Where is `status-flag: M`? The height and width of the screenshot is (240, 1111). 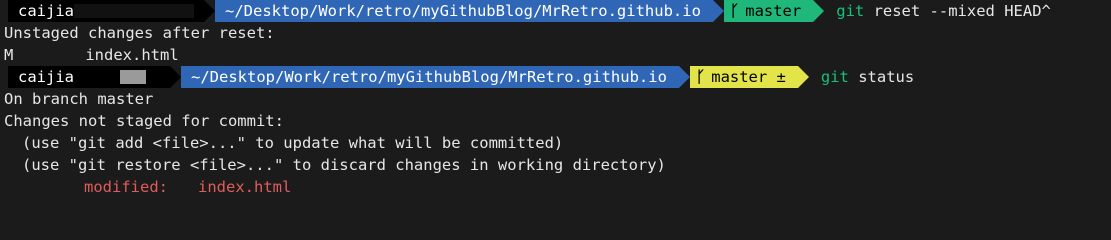 status-flag: M is located at coordinates (9, 55).